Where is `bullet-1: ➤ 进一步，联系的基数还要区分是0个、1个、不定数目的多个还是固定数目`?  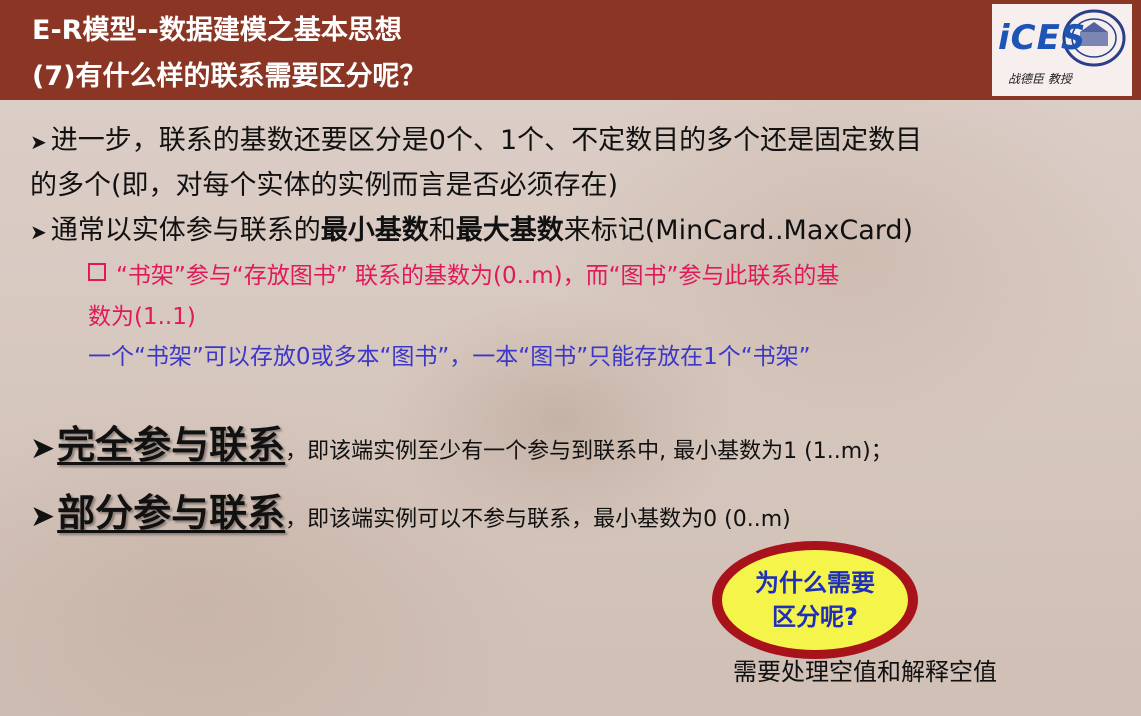
bullet-1: ➤ 进一步，联系的基数还要区分是0个、1个、不定数目的多个还是固定数目 is located at coordinates (476, 137).